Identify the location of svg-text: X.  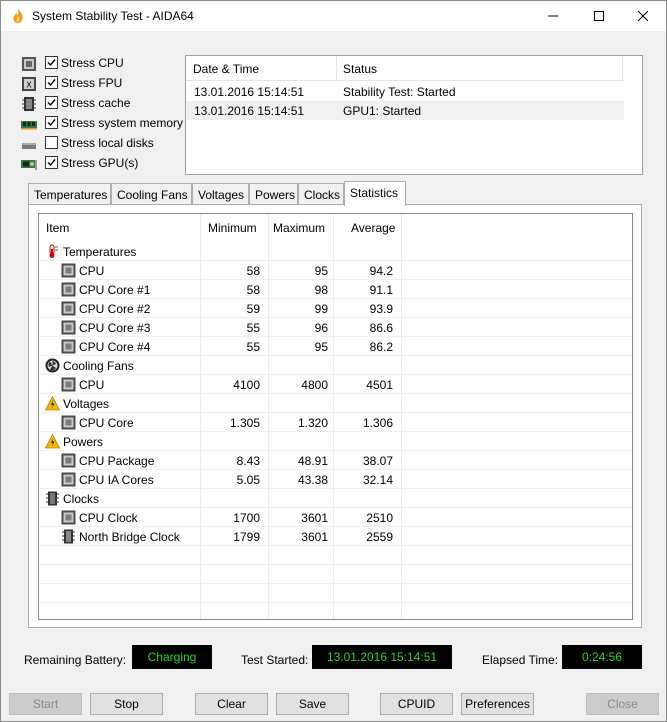
(29, 85).